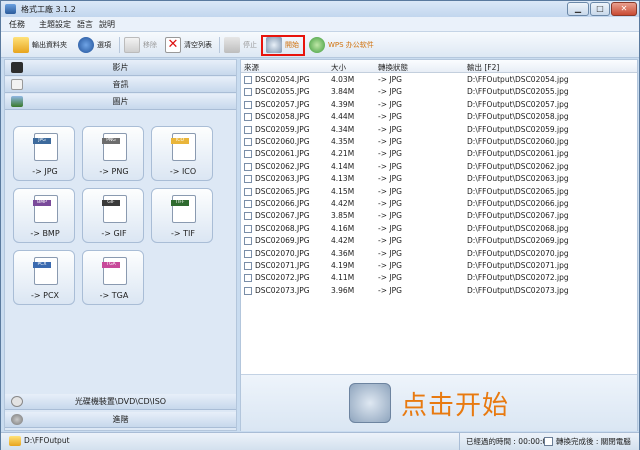  Describe the element at coordinates (85, 24) in the screenshot. I see `menu-language: 語言` at that location.